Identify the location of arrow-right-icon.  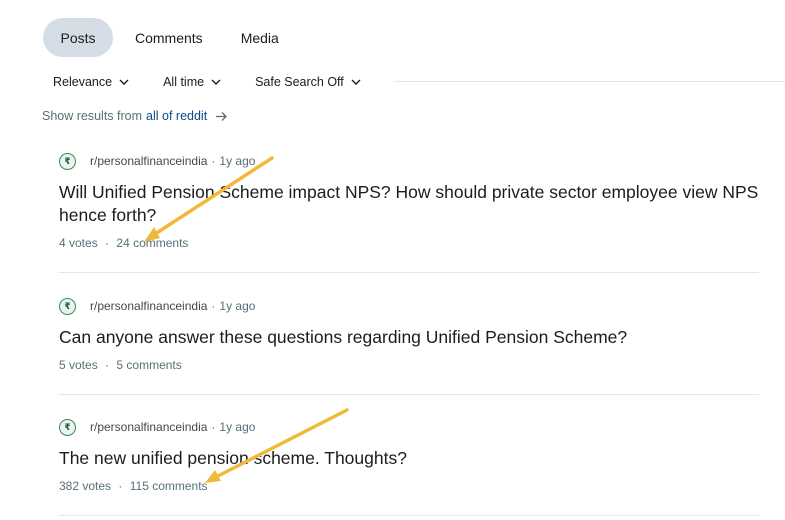
(221, 116).